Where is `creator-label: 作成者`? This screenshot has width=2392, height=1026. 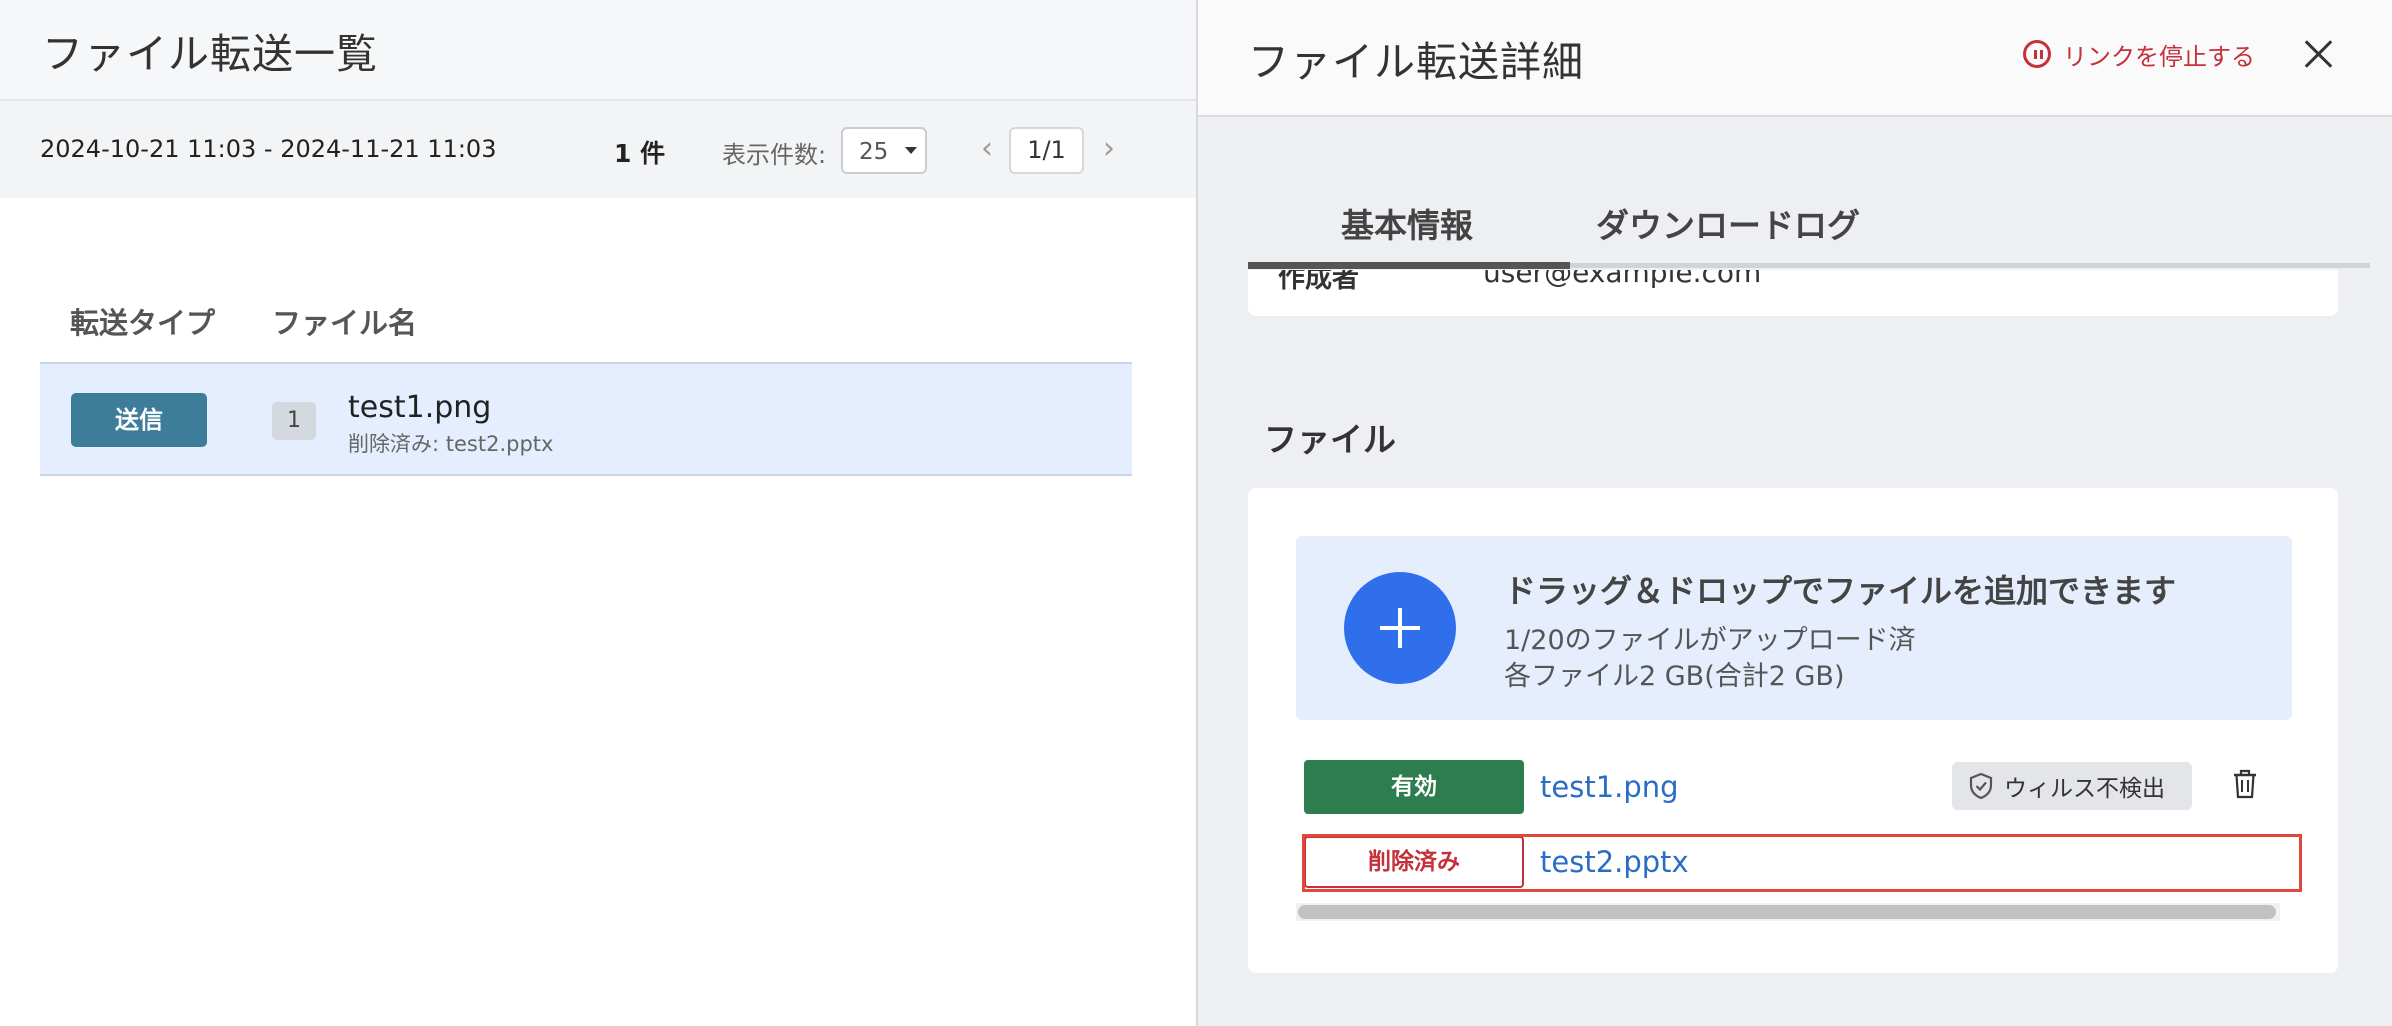
creator-label: 作成者 is located at coordinates (1318, 282).